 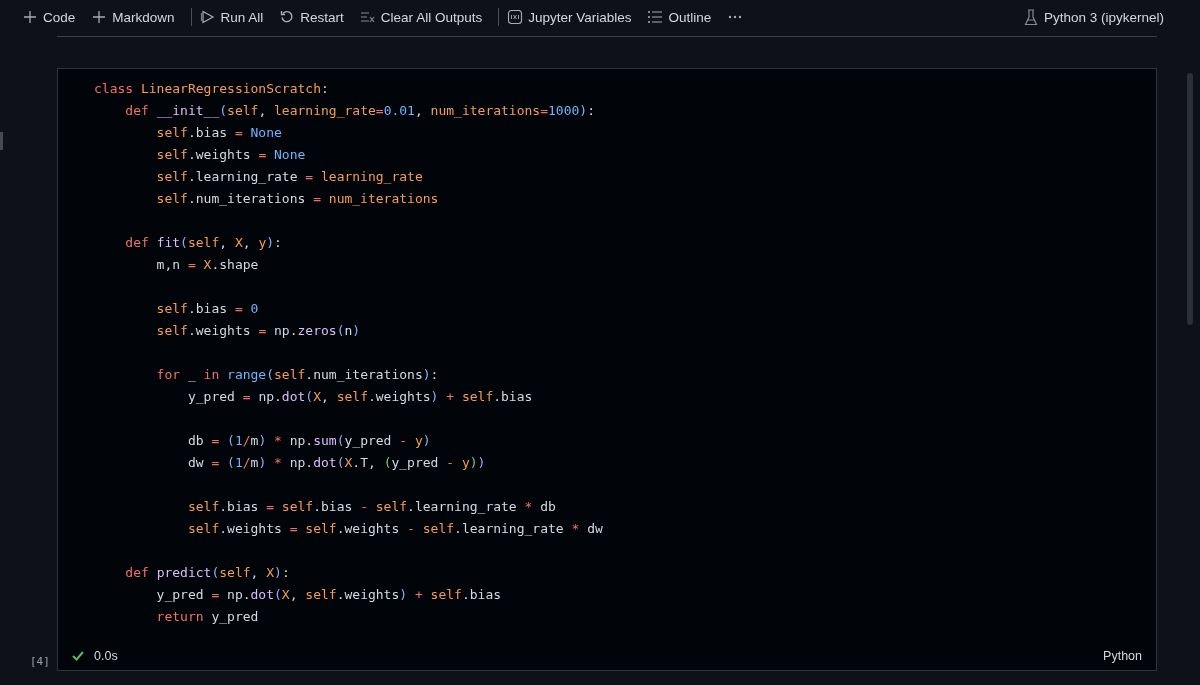 I want to click on code-line: self.weights = None, so click(x=230, y=155).